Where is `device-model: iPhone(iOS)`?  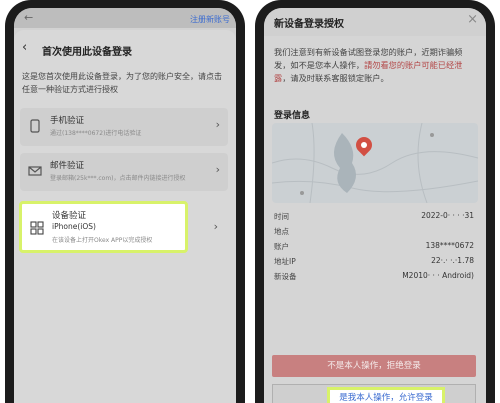 device-model: iPhone(iOS) is located at coordinates (74, 226).